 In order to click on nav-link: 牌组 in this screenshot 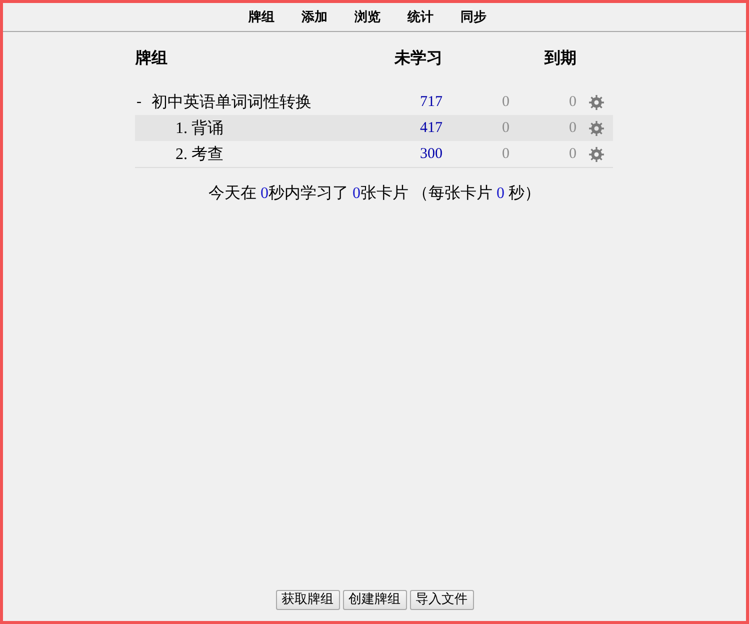, I will do `click(261, 17)`.